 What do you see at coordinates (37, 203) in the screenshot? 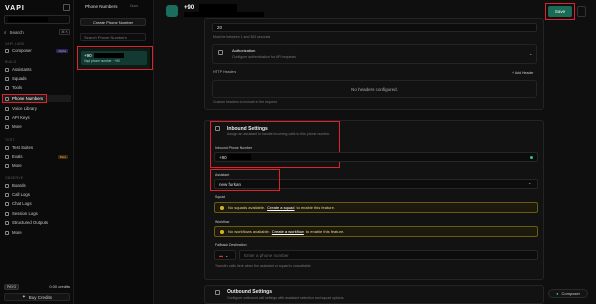
I see `sidebar-item-chat-logs: Chat Logs` at bounding box center [37, 203].